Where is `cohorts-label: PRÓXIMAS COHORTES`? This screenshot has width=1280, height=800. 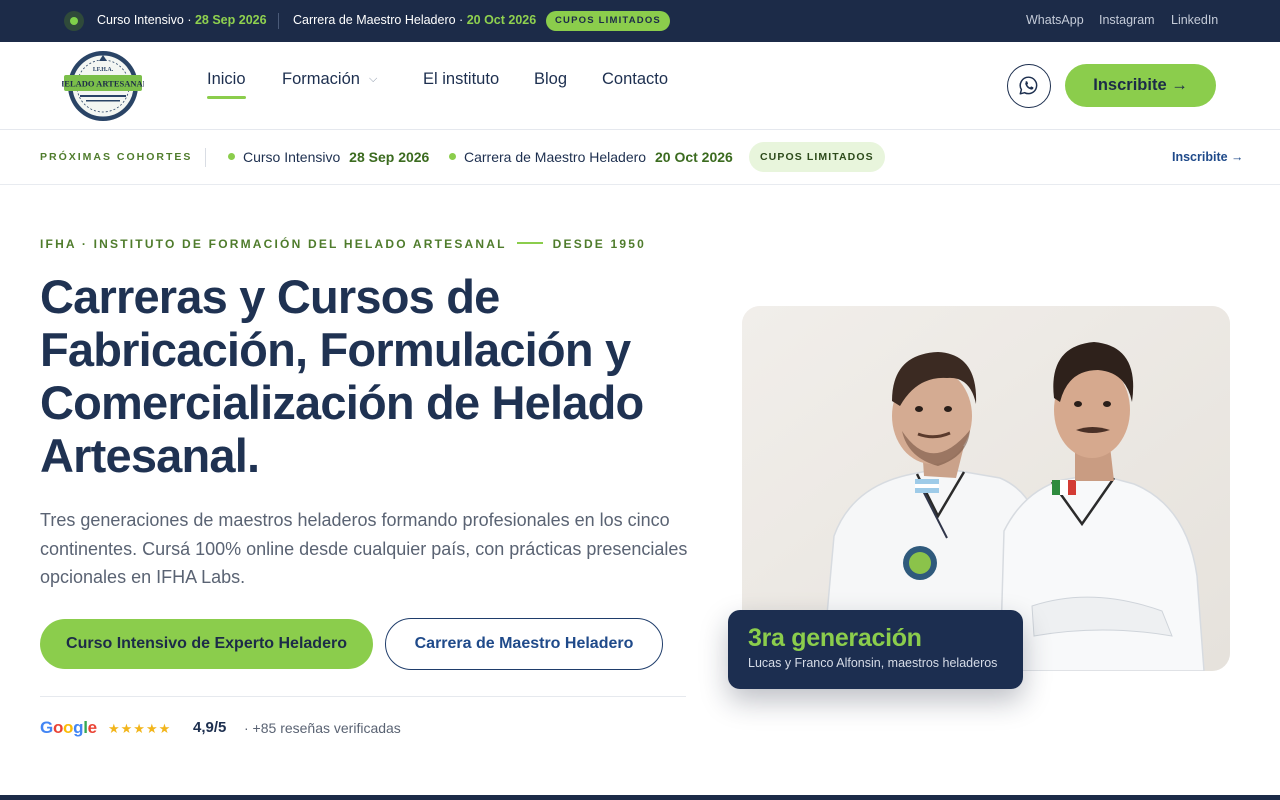
cohorts-label: PRÓXIMAS COHORTES is located at coordinates (116, 157).